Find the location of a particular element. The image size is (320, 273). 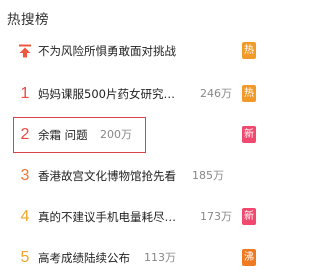

panel-title: 热搜榜 is located at coordinates (28, 20).